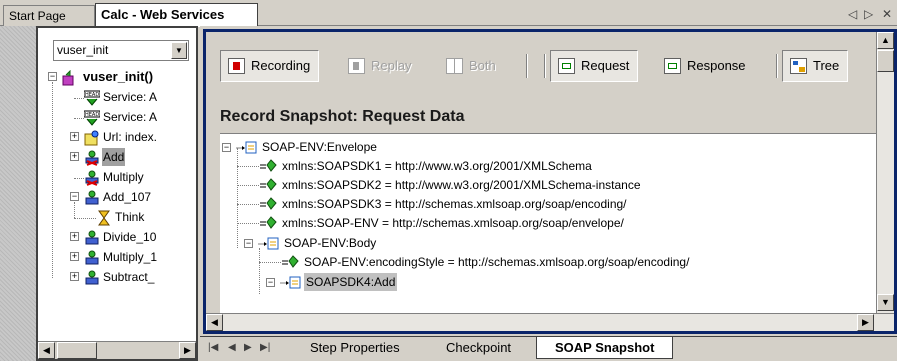 The height and width of the screenshot is (361, 897). Describe the element at coordinates (104, 218) in the screenshot. I see `hourglass-icon` at that location.